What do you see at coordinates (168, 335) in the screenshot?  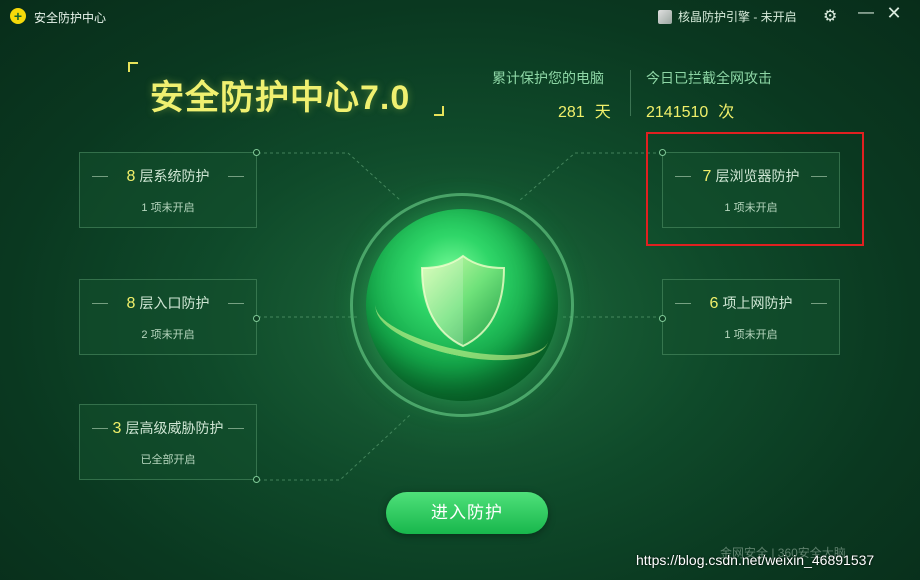 I see `card-status: 2 项未开启` at bounding box center [168, 335].